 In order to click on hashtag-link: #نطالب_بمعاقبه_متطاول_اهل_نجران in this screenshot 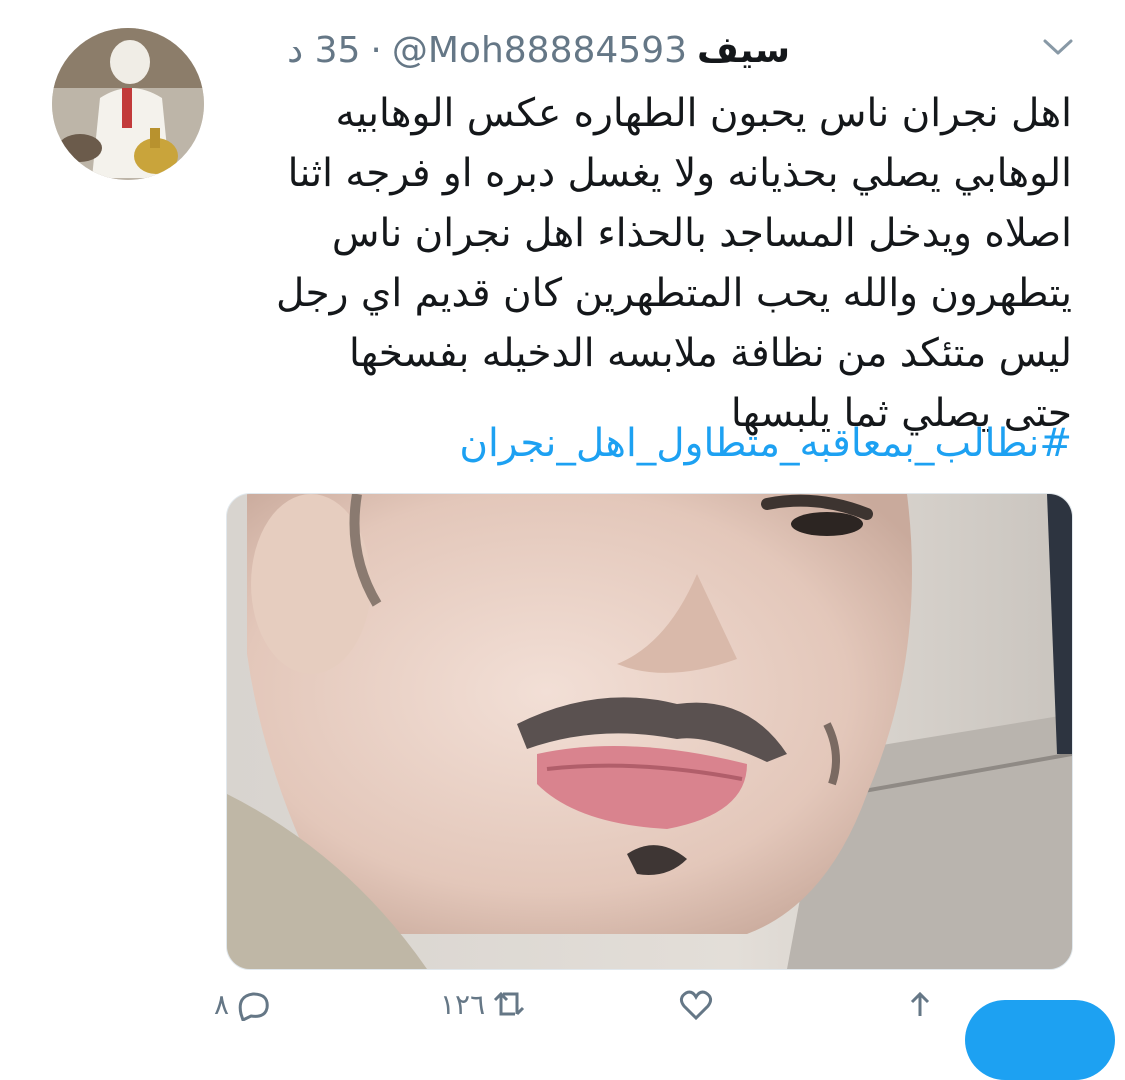, I will do `click(651, 444)`.